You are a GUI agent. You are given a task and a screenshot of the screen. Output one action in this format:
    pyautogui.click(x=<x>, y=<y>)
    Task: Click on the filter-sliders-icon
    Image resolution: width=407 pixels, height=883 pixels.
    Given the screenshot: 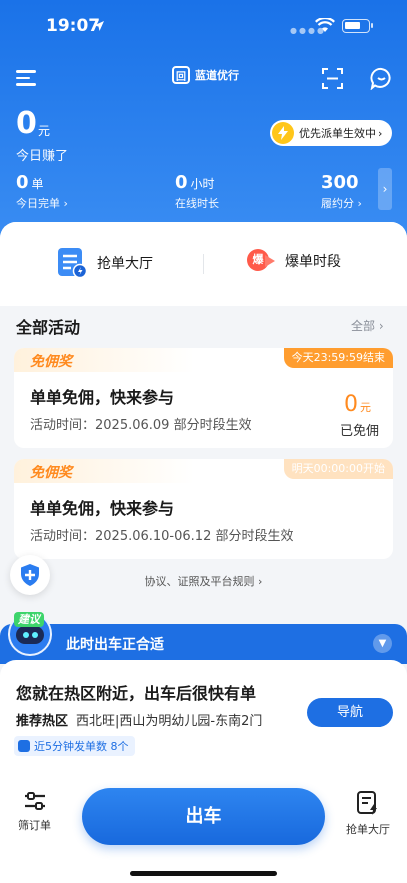 What is the action you would take?
    pyautogui.click(x=34, y=801)
    